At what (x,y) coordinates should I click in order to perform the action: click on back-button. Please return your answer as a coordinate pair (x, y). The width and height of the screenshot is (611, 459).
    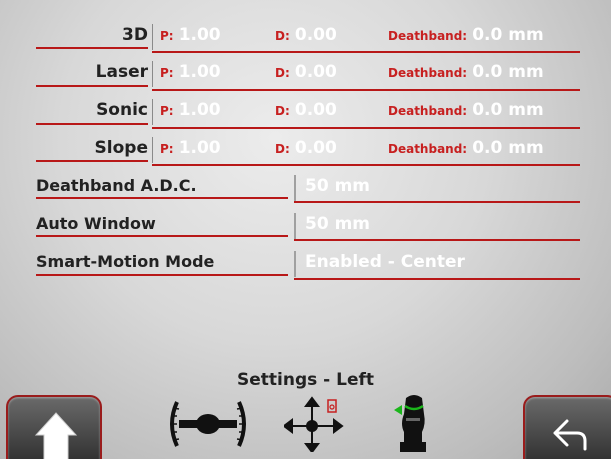
    Looking at the image, I should click on (567, 427).